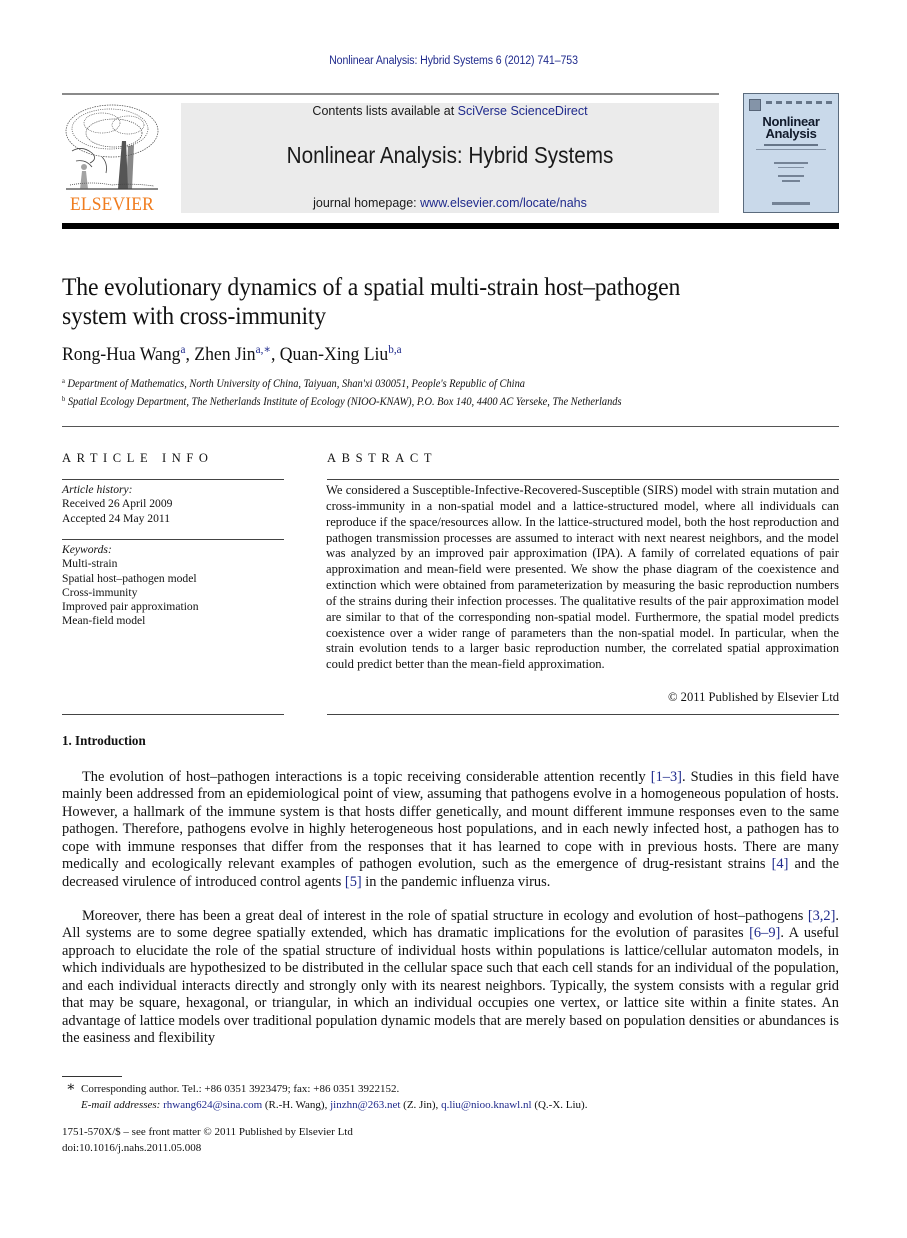  What do you see at coordinates (450, 426) in the screenshot?
I see `title-bottom-rule` at bounding box center [450, 426].